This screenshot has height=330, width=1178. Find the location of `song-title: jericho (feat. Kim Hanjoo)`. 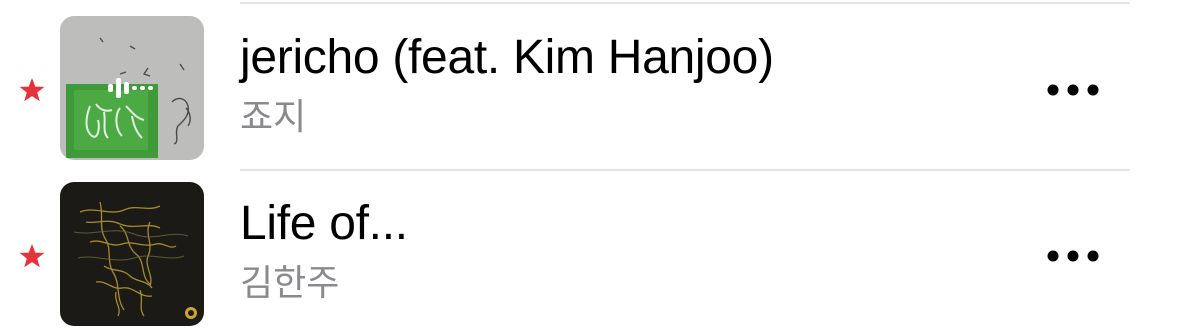

song-title: jericho (feat. Kim Hanjoo) is located at coordinates (507, 57).